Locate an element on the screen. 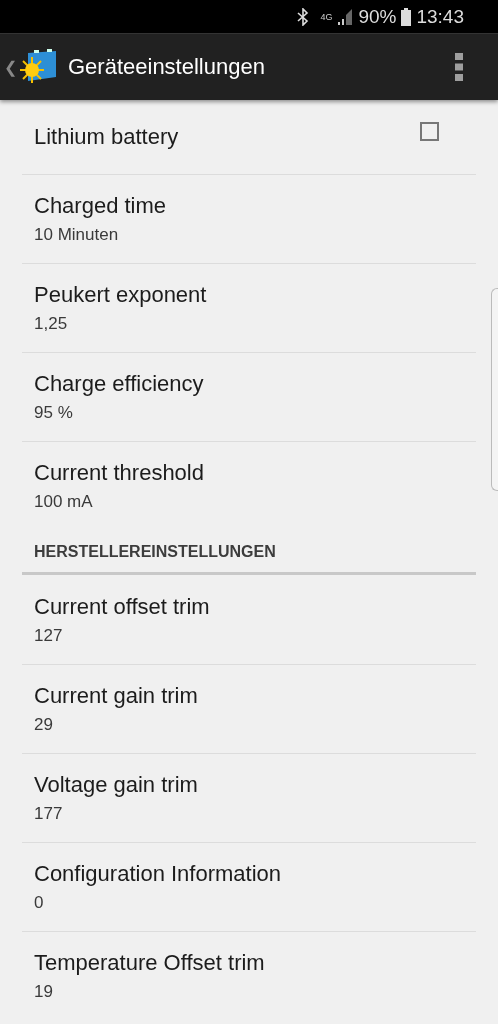  setting-value: 100 mA is located at coordinates (64, 502).